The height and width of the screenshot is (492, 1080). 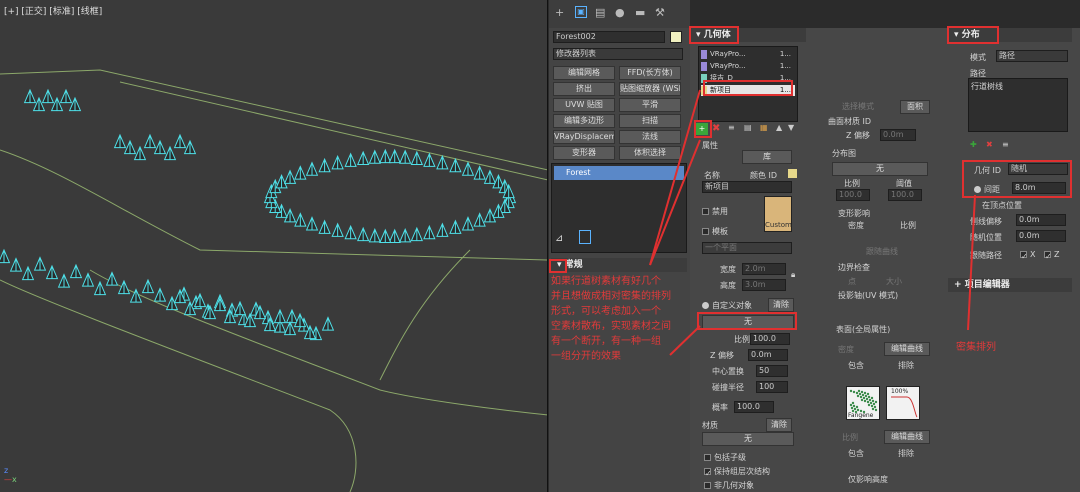 What do you see at coordinates (606, 311) in the screenshot?
I see `annotation-line: 形式，可以考虑加入一个` at bounding box center [606, 311].